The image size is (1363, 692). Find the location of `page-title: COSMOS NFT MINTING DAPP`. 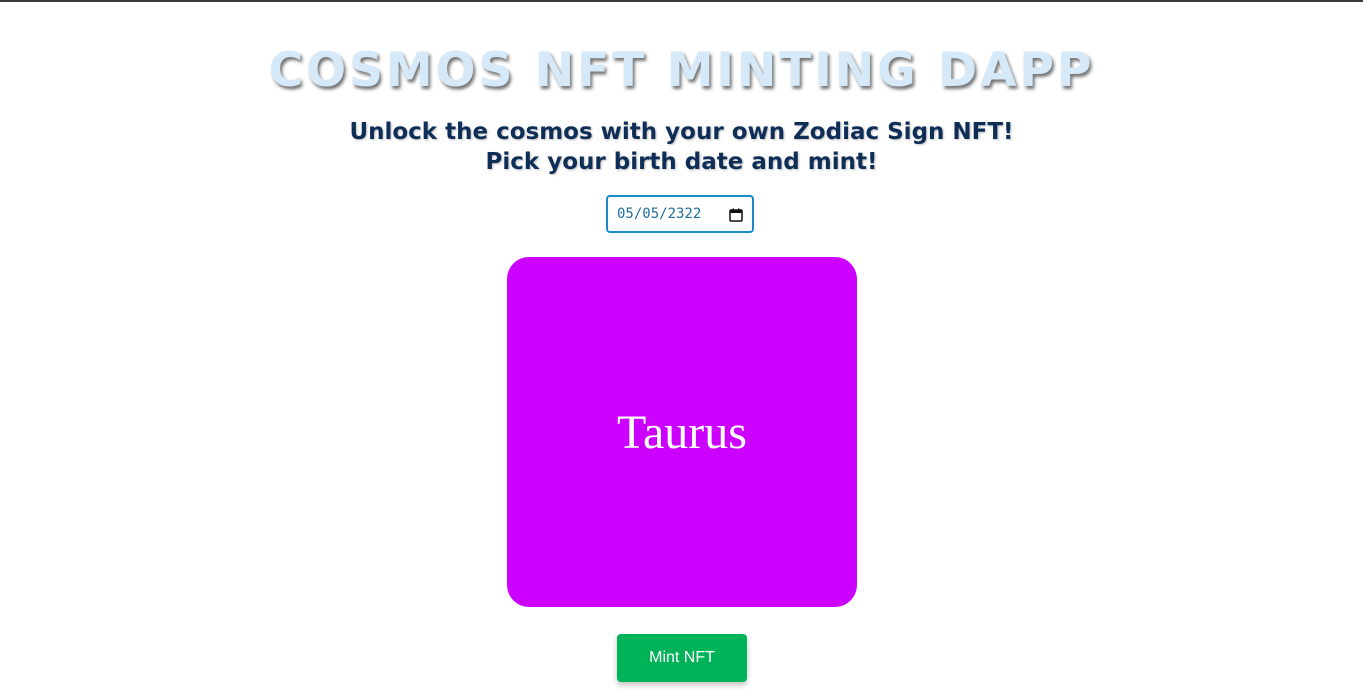

page-title: COSMOS NFT MINTING DAPP is located at coordinates (681, 70).